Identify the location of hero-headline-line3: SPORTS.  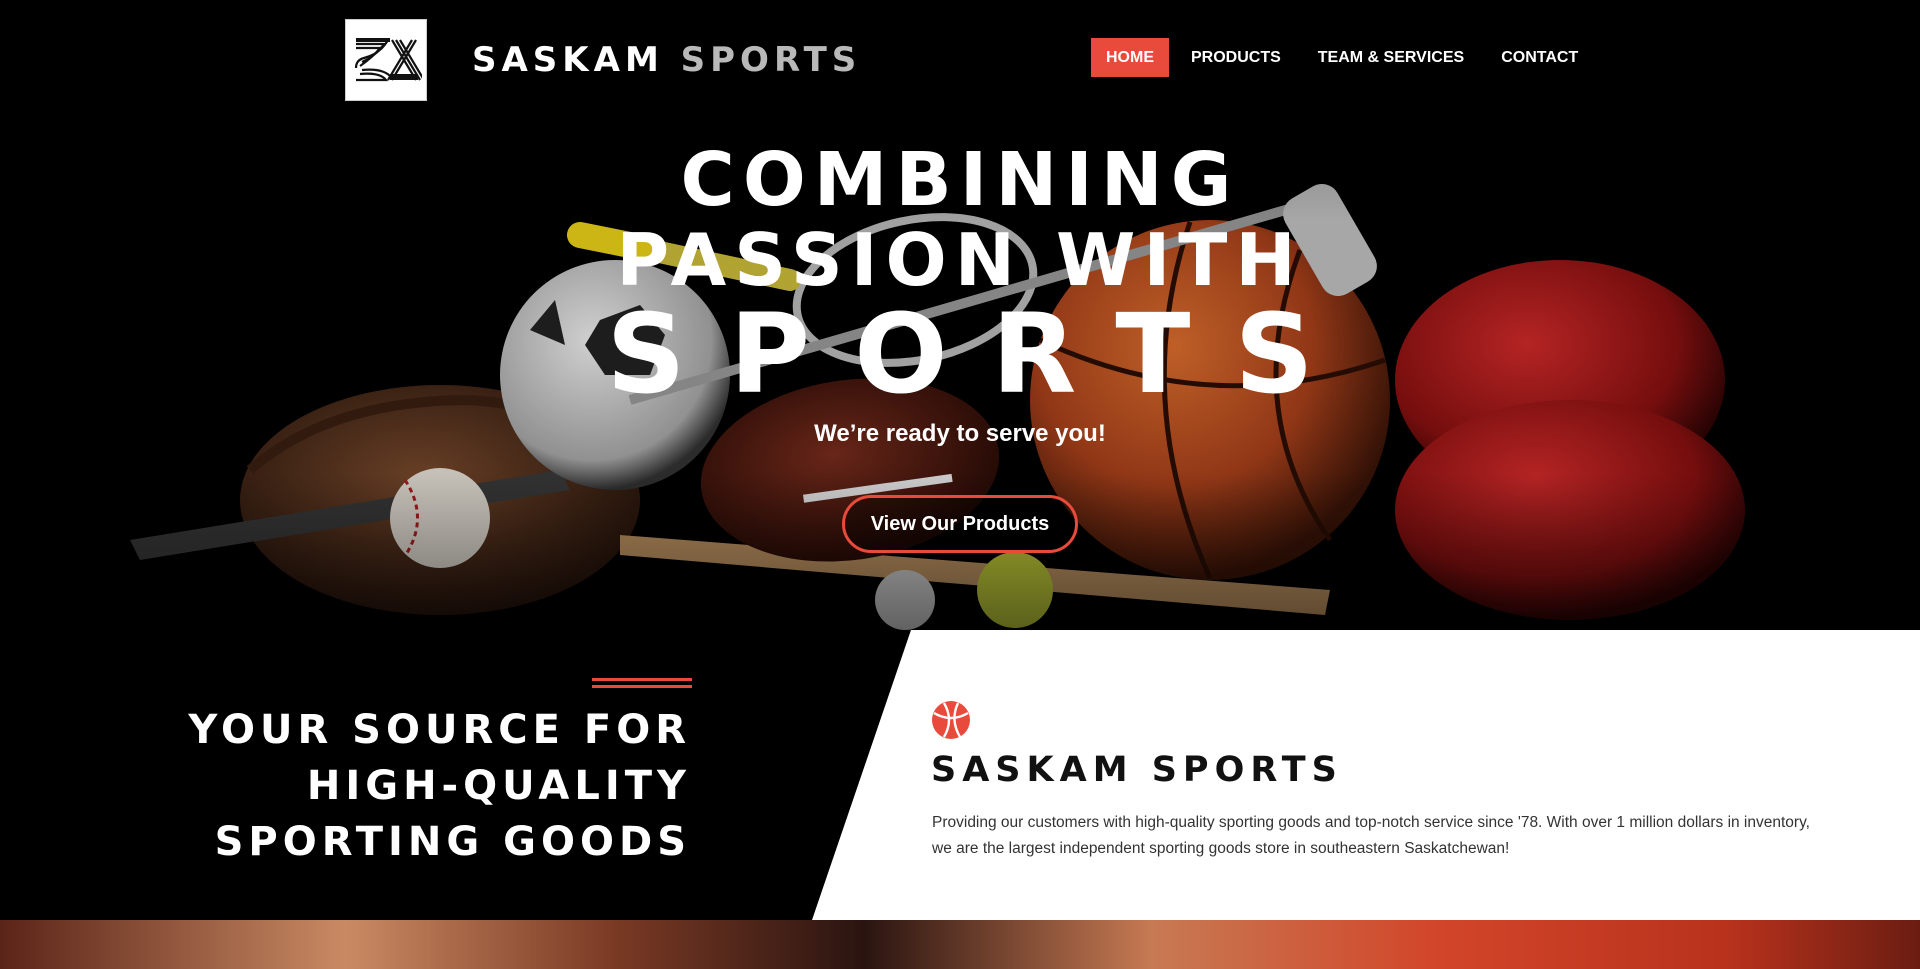
(982, 354).